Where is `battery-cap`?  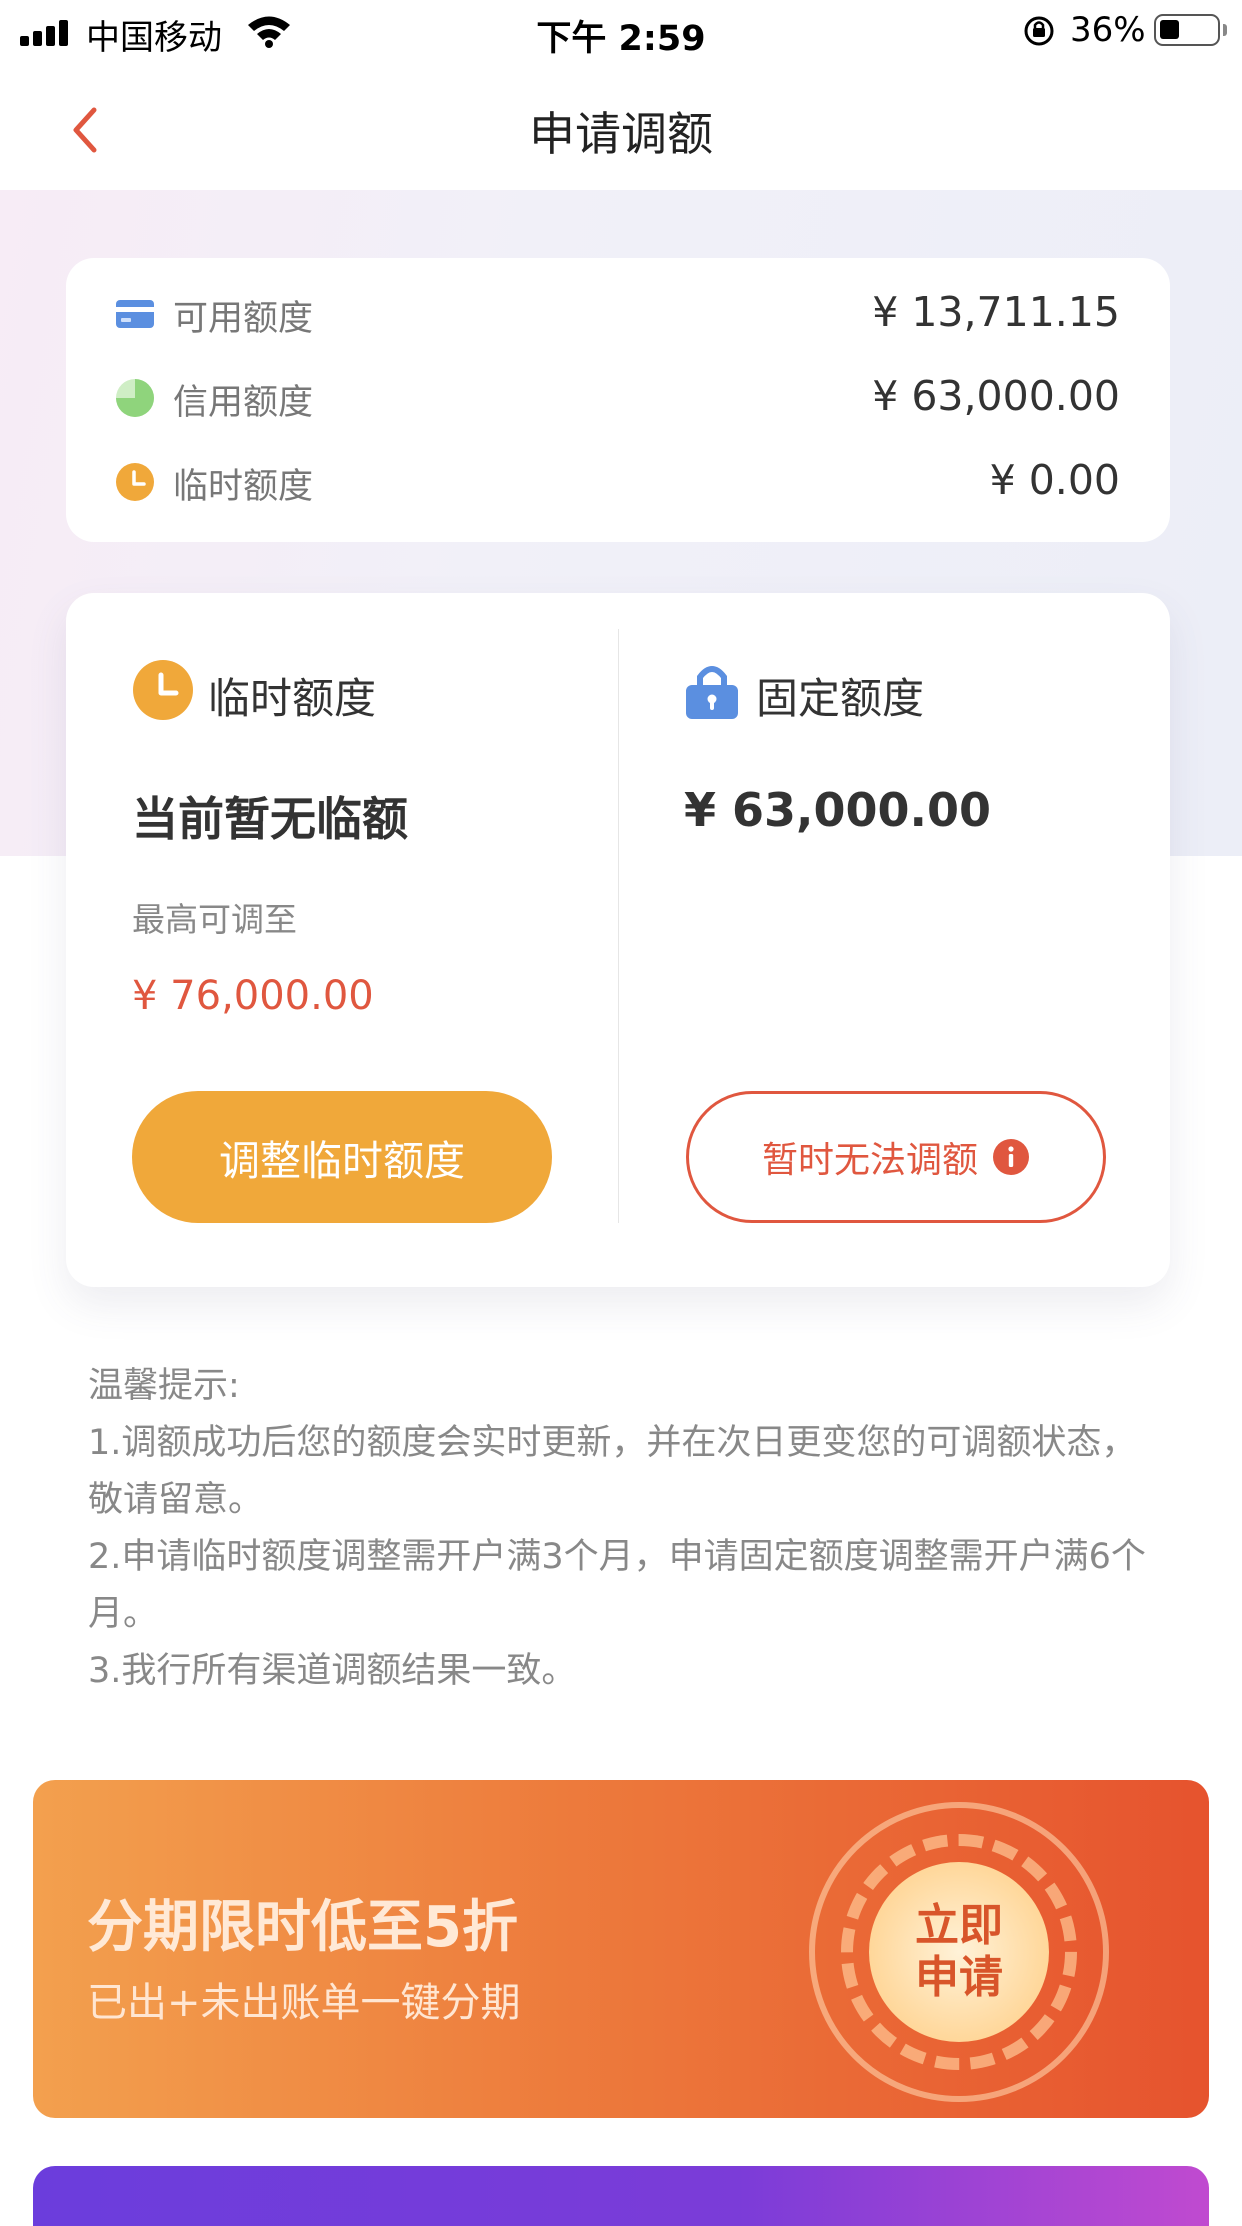 battery-cap is located at coordinates (1225, 30).